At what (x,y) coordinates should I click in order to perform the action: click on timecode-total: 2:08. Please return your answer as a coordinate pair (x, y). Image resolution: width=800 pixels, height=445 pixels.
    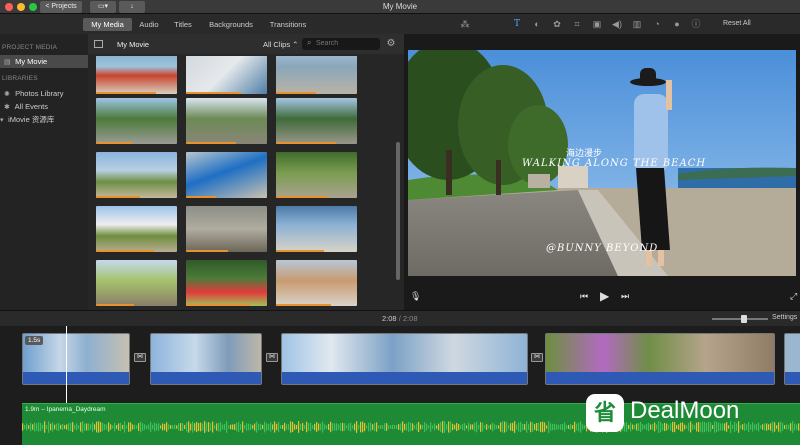
    Looking at the image, I should click on (410, 318).